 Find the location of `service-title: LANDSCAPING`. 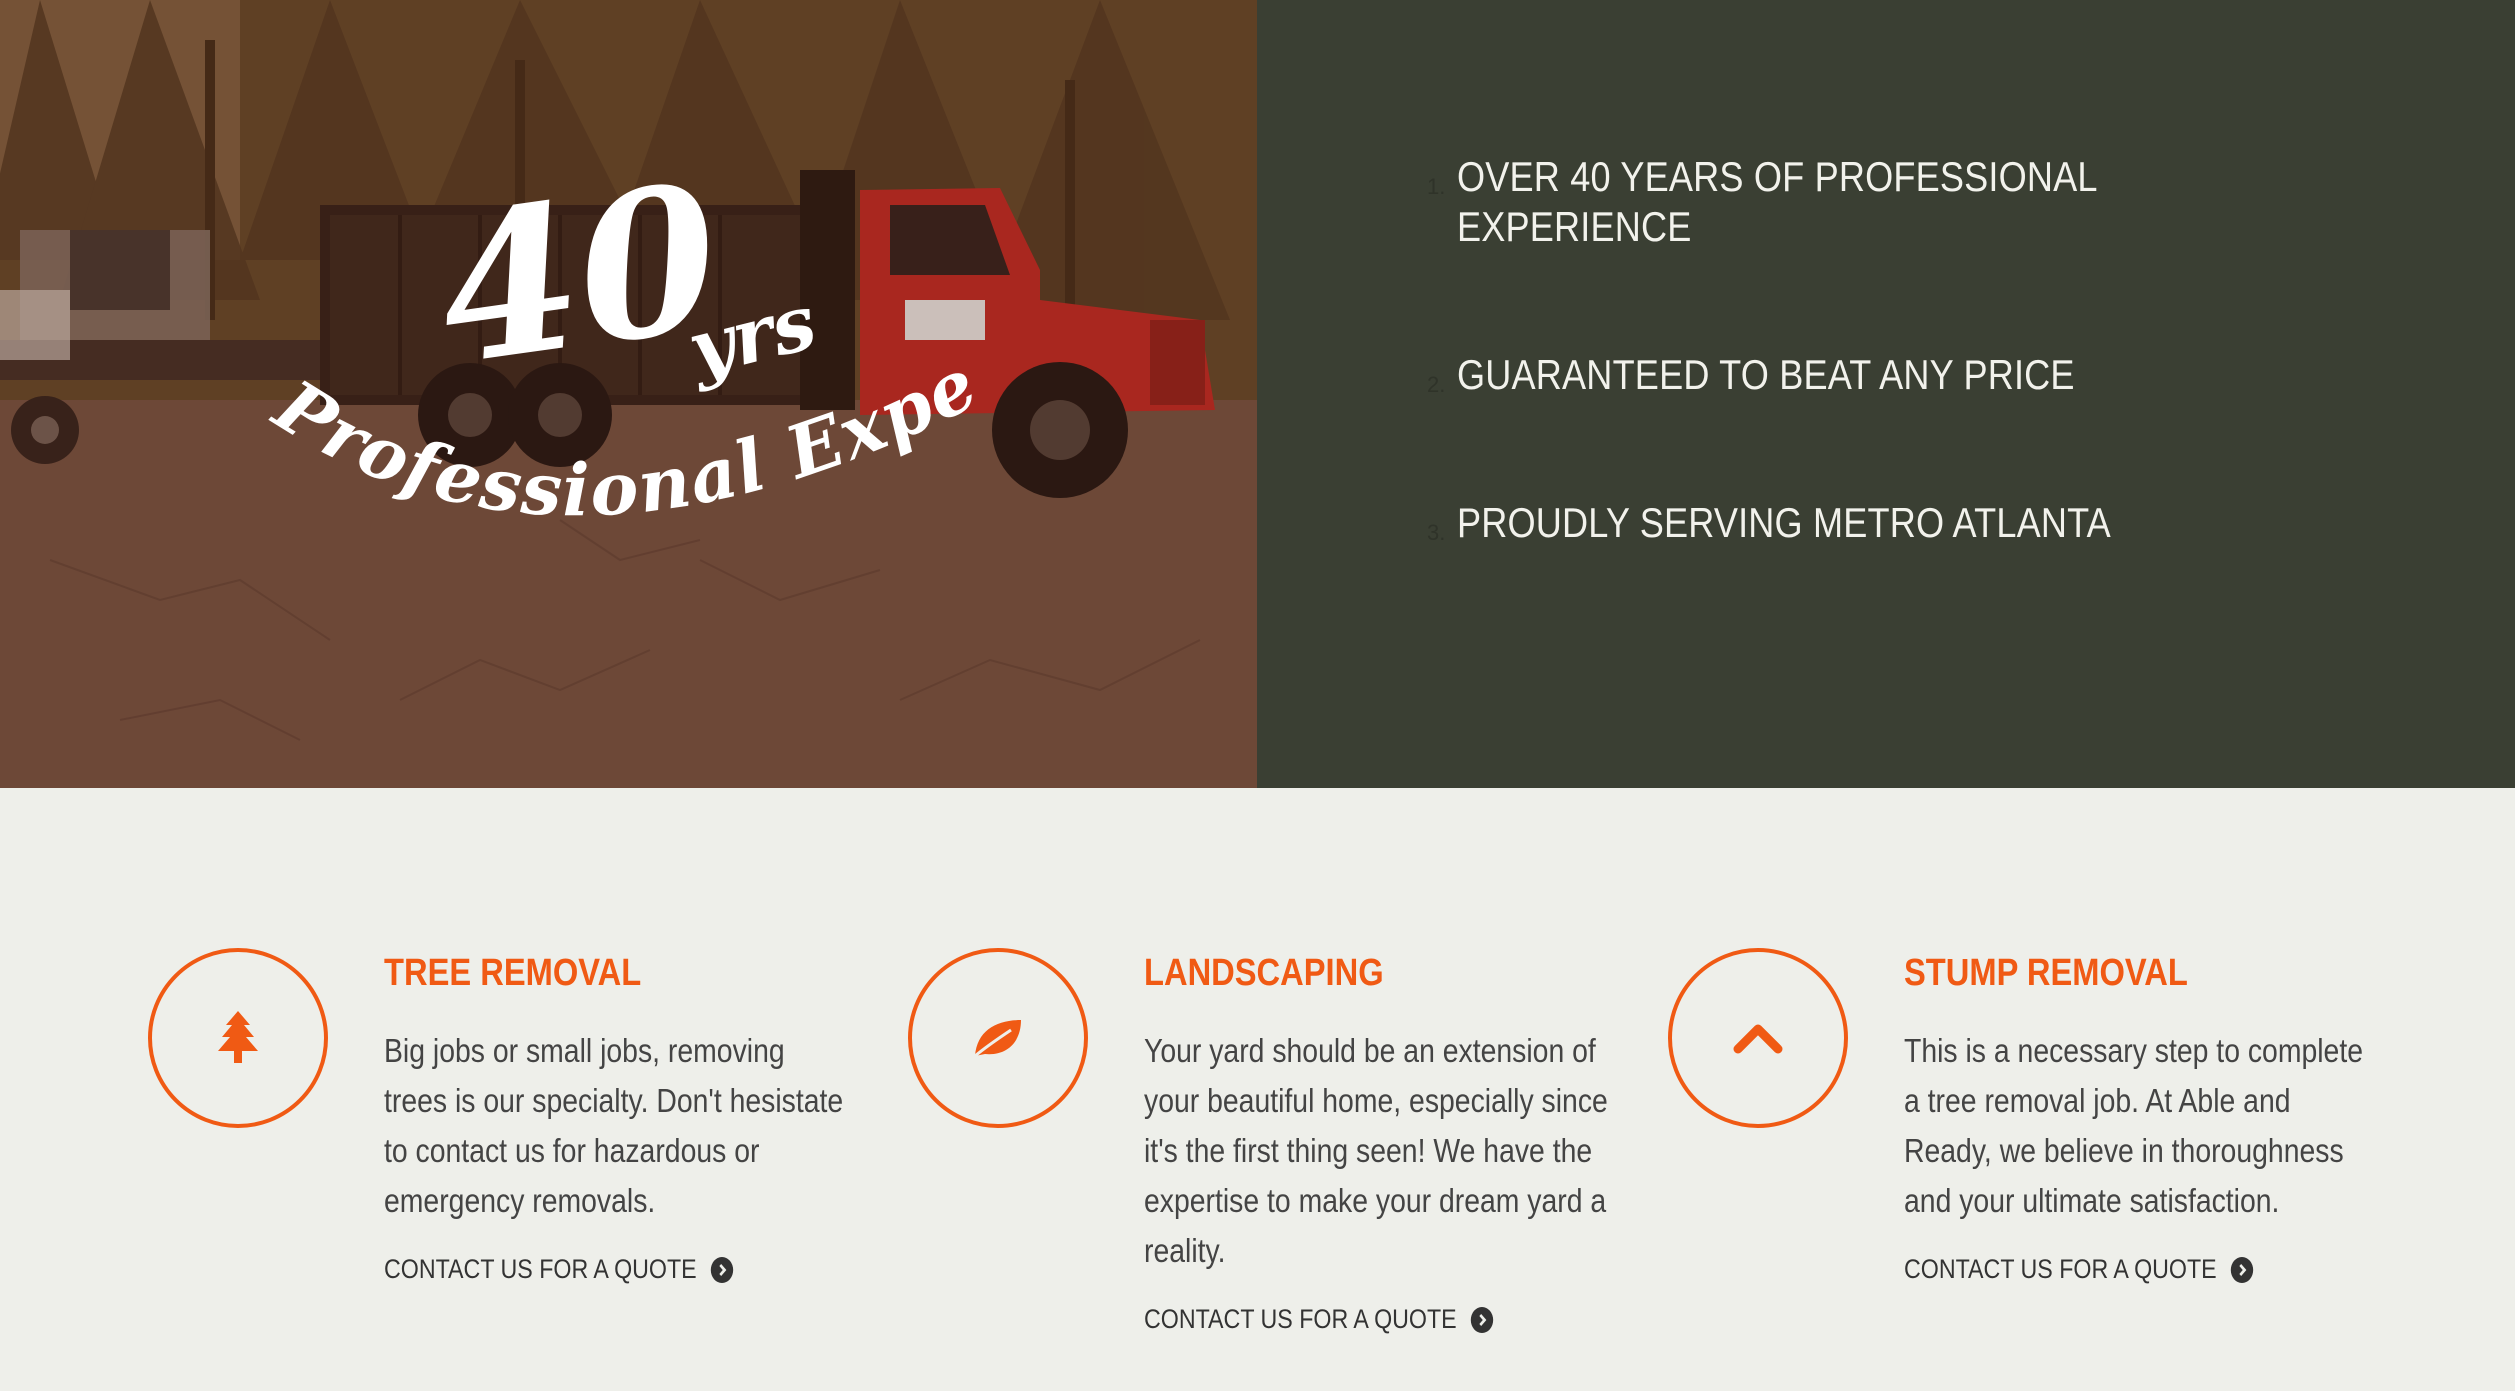

service-title: LANDSCAPING is located at coordinates (1264, 973).